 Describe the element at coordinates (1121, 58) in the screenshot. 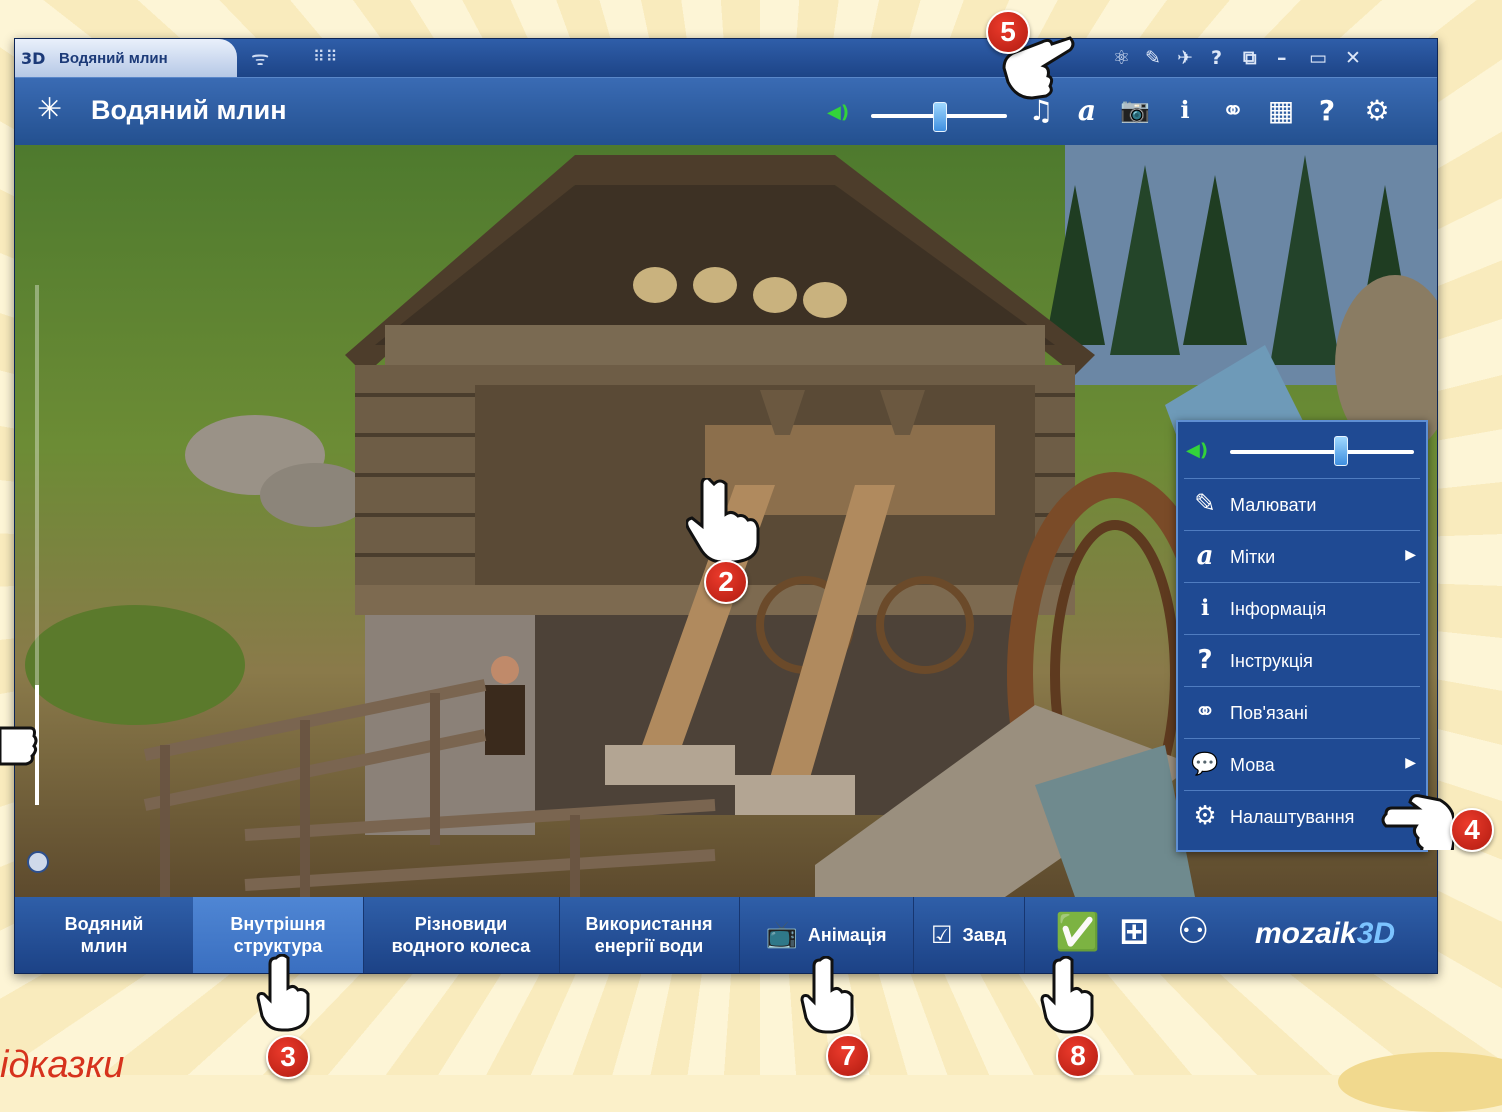

I see `molecule-icon: ⚛` at that location.